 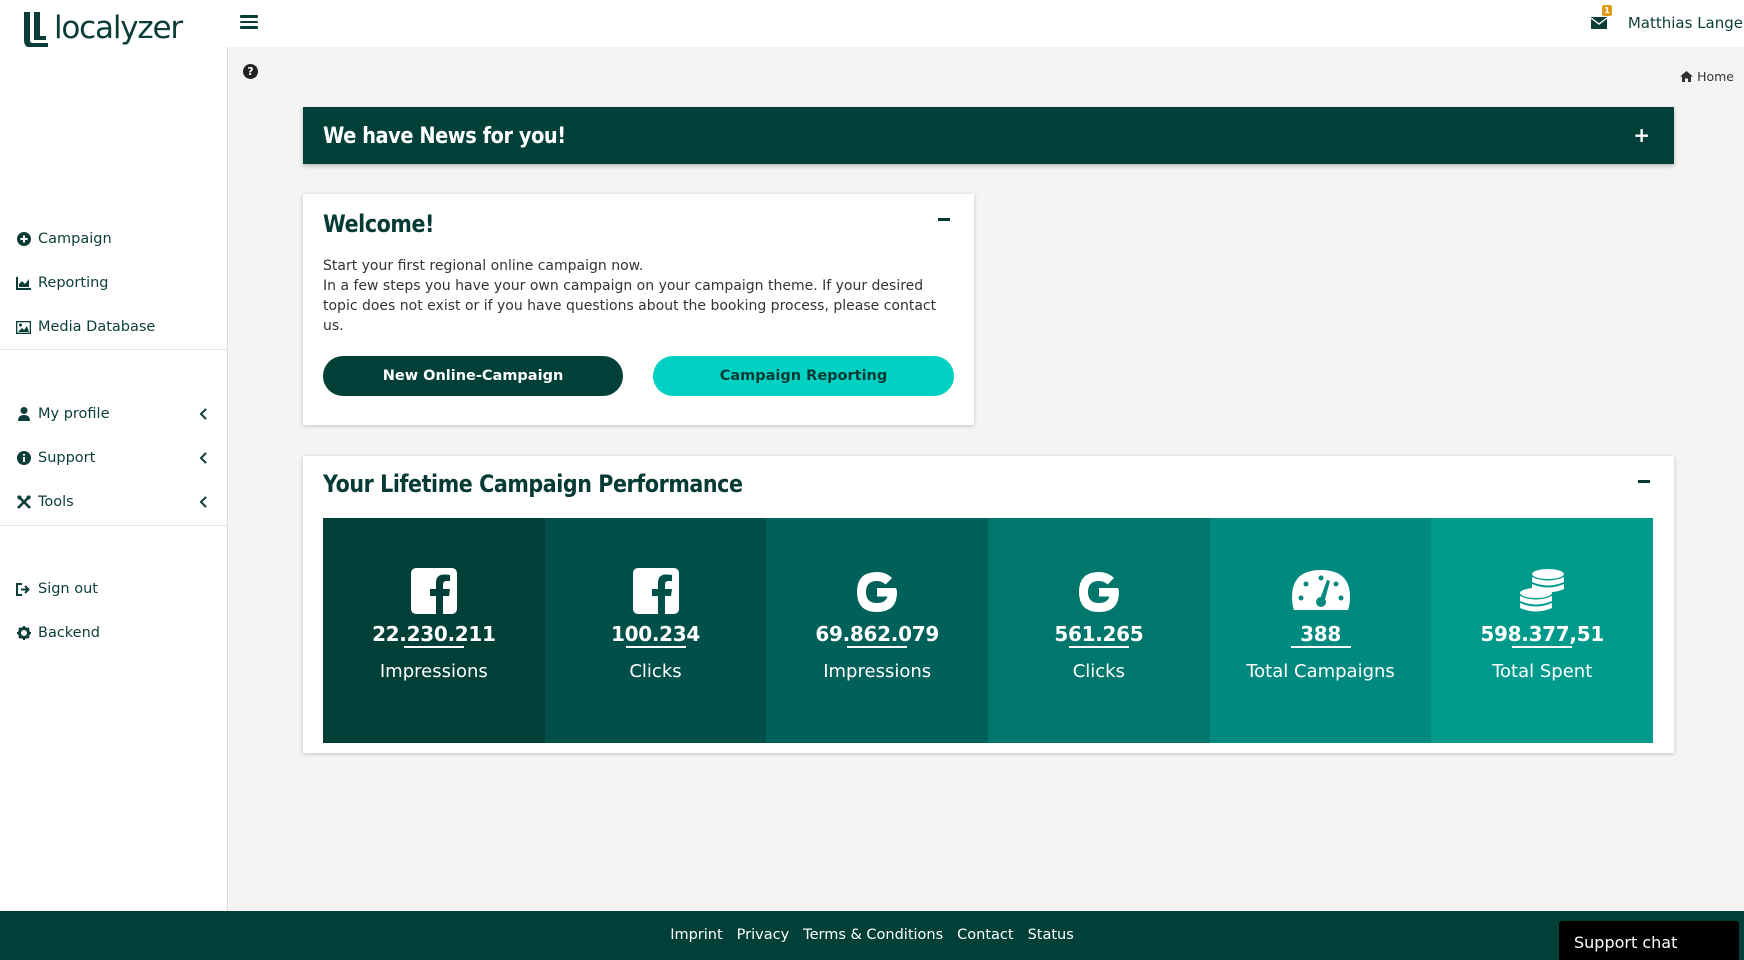 I want to click on stat-tile-total-spent: 598.377,51 Total Spent, so click(x=1542, y=630).